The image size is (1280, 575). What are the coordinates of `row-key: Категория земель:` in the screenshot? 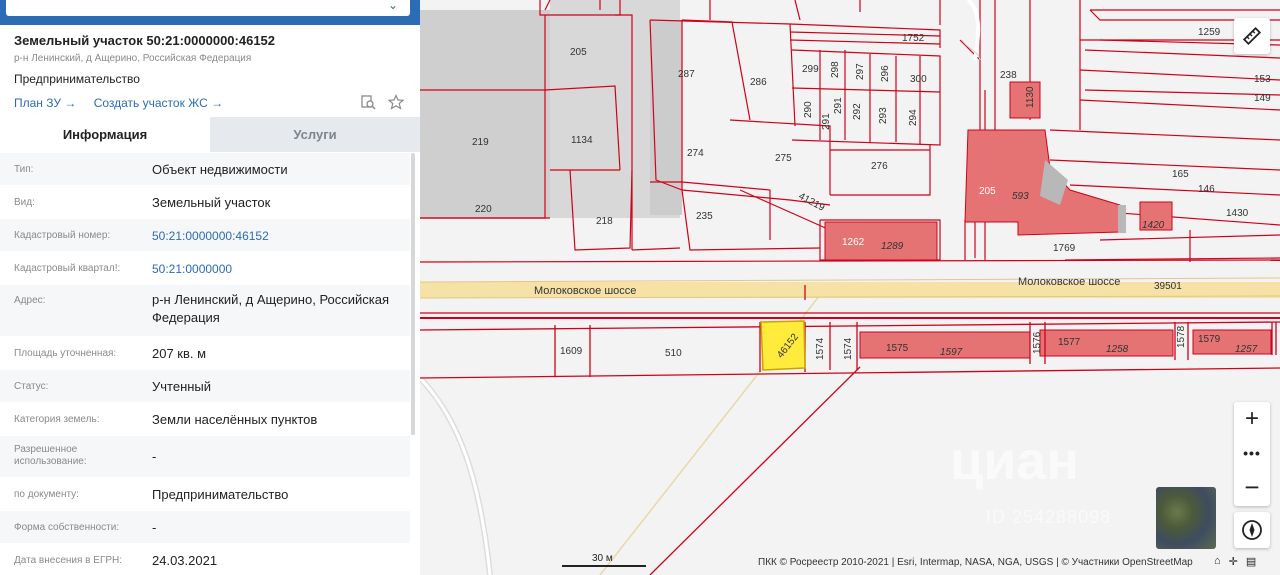 It's located at (57, 419).